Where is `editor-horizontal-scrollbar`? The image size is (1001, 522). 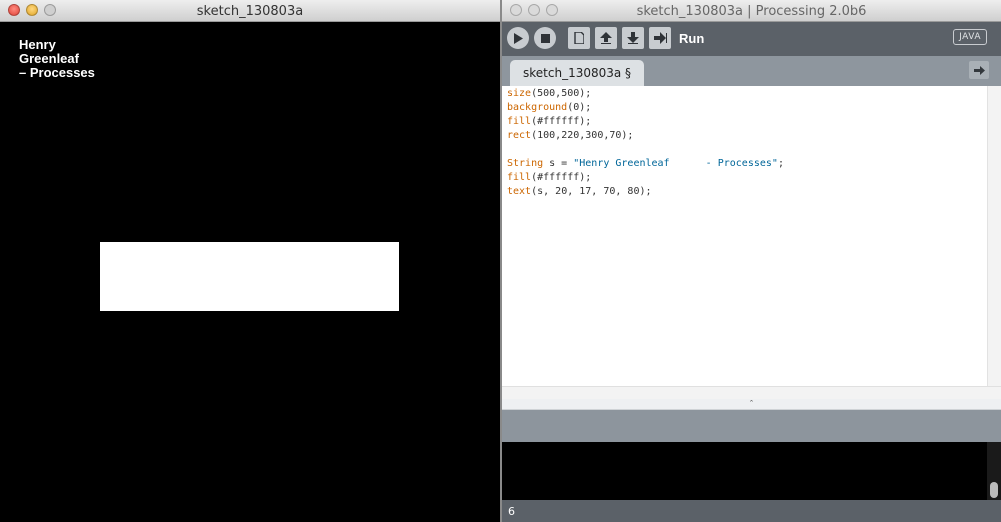 editor-horizontal-scrollbar is located at coordinates (751, 392).